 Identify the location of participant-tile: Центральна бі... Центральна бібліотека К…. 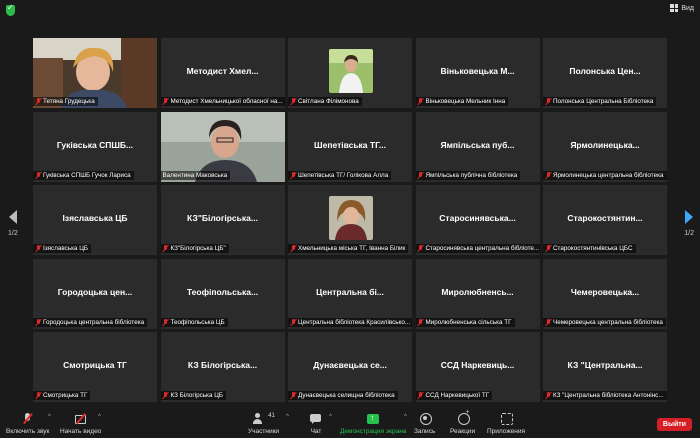
(350, 293).